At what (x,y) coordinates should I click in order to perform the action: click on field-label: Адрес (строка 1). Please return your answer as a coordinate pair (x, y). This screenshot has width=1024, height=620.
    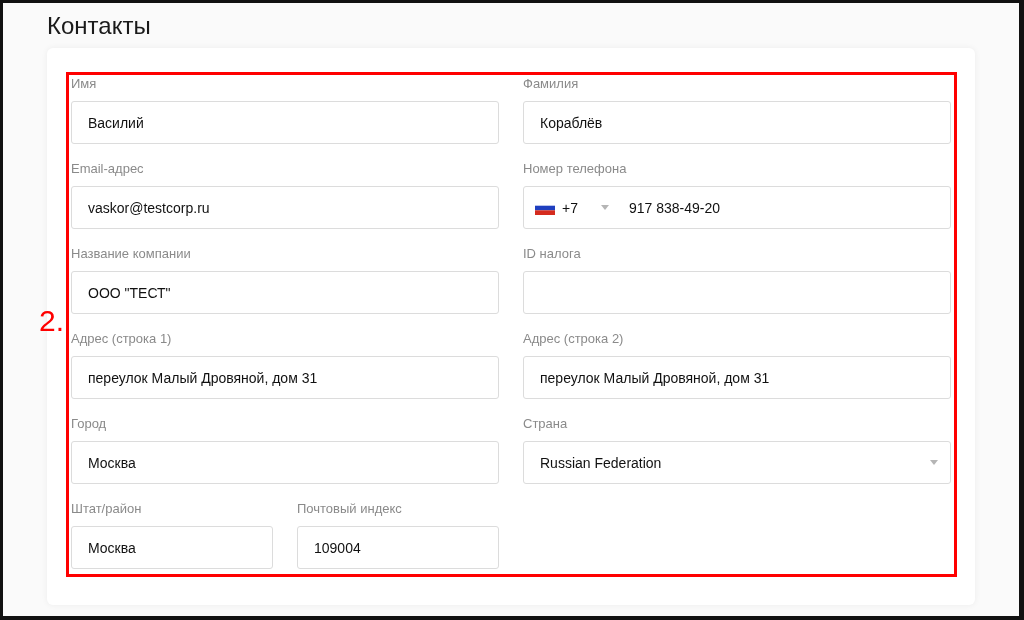
    Looking at the image, I should click on (121, 339).